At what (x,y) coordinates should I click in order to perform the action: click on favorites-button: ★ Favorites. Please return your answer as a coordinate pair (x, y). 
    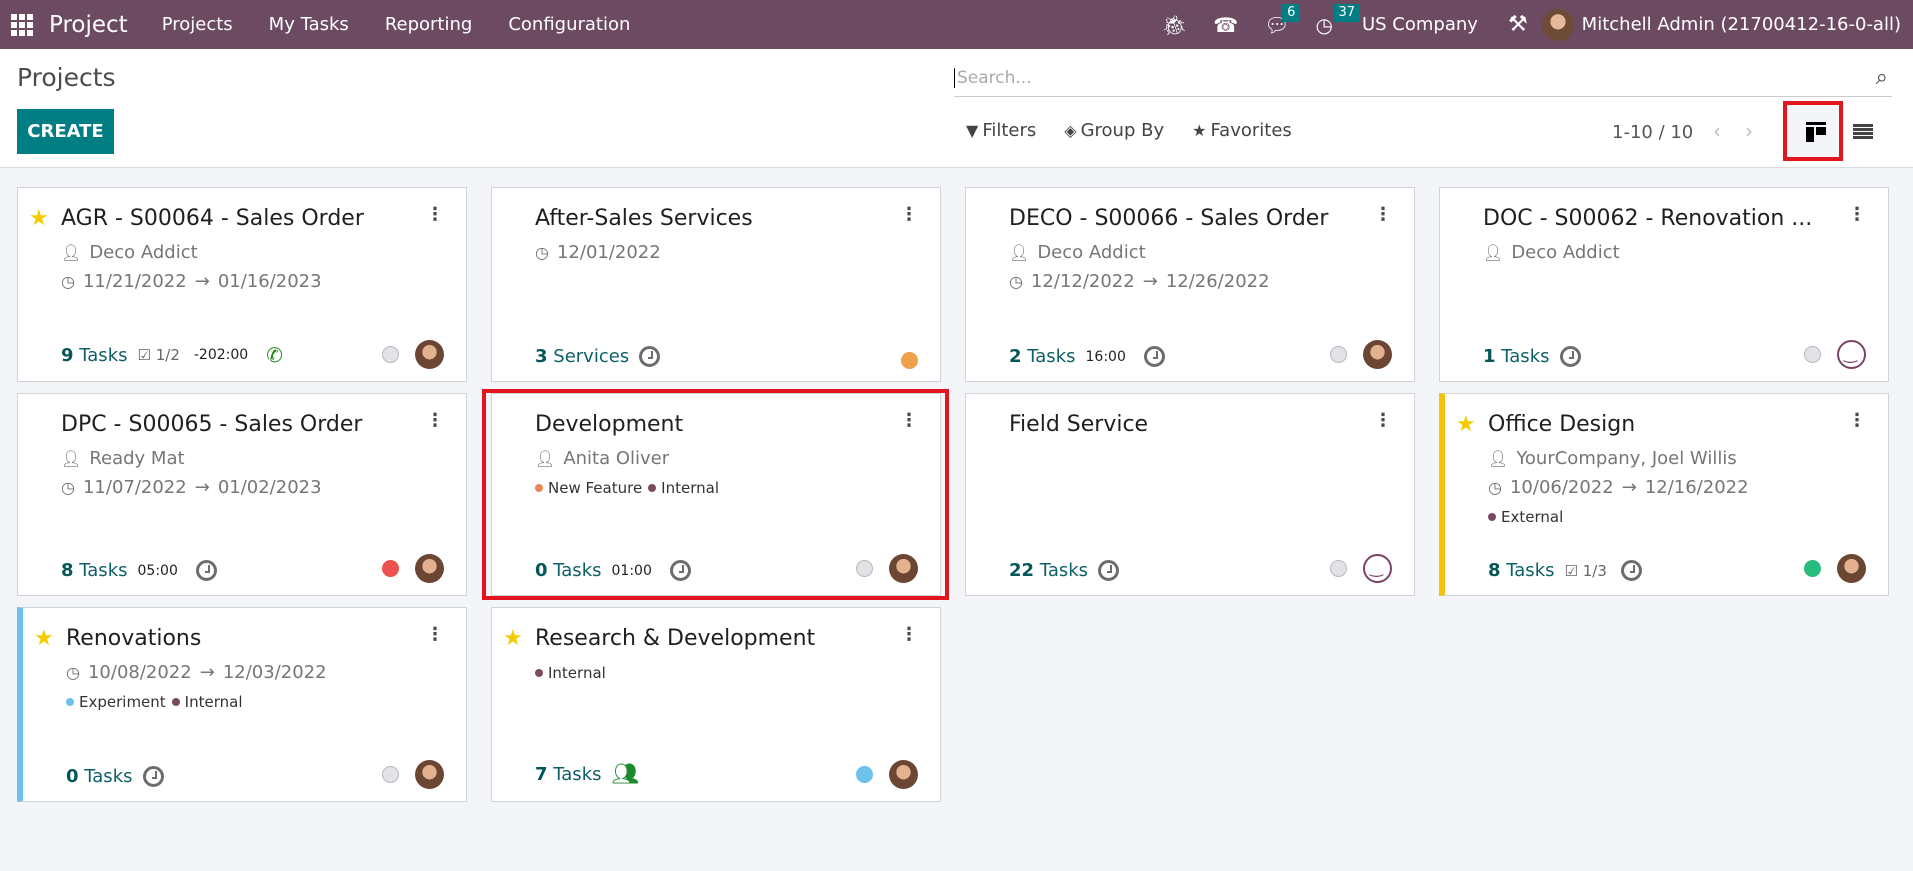
    Looking at the image, I should click on (1242, 130).